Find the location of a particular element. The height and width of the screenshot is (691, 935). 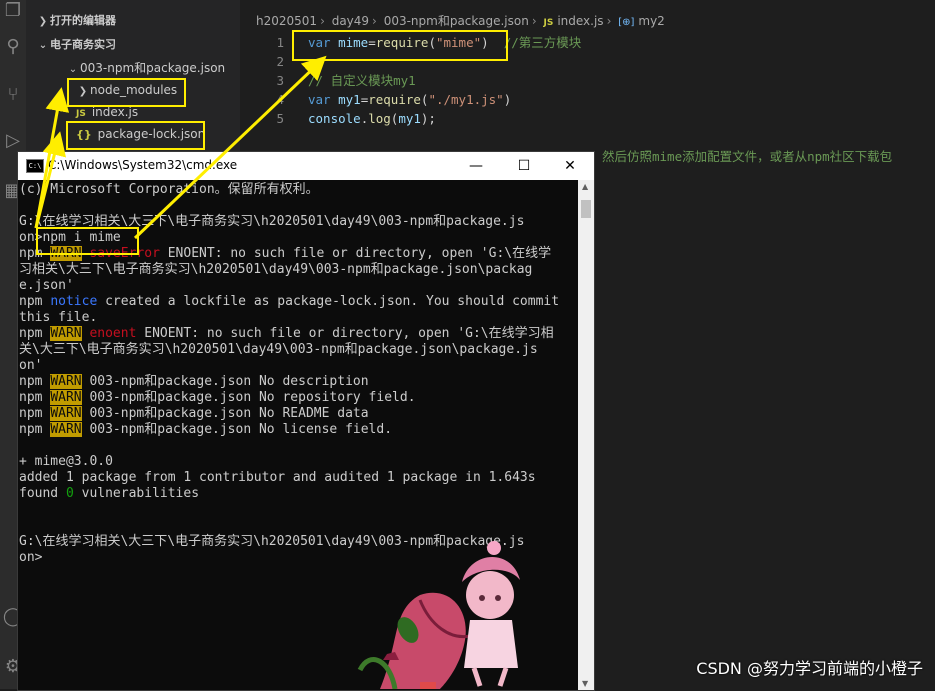

chevron-down-icon: ⌄ is located at coordinates (43, 45).